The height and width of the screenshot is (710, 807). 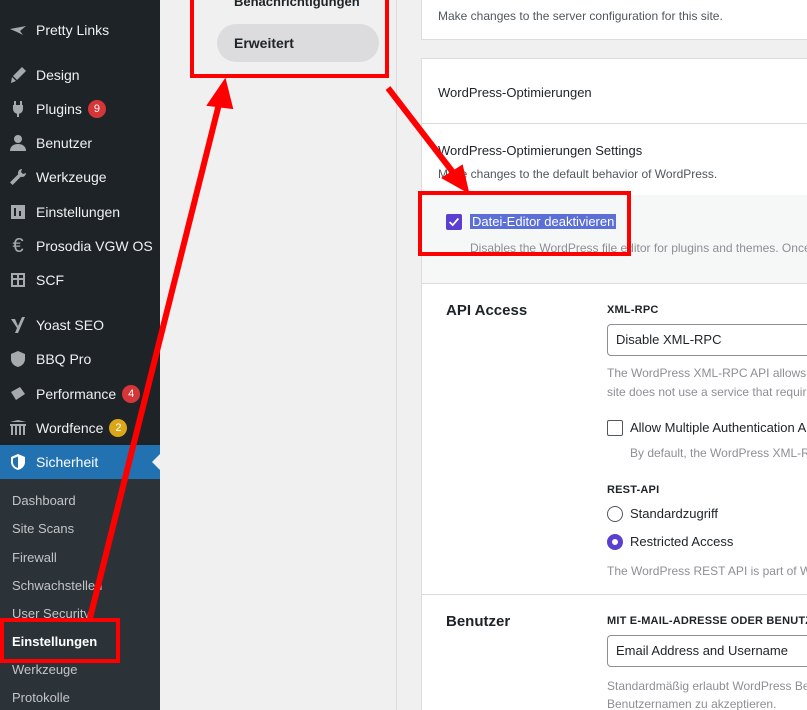 What do you see at coordinates (614, 91) in the screenshot?
I see `wp-optimizations-header: WordPress-Optimierungen` at bounding box center [614, 91].